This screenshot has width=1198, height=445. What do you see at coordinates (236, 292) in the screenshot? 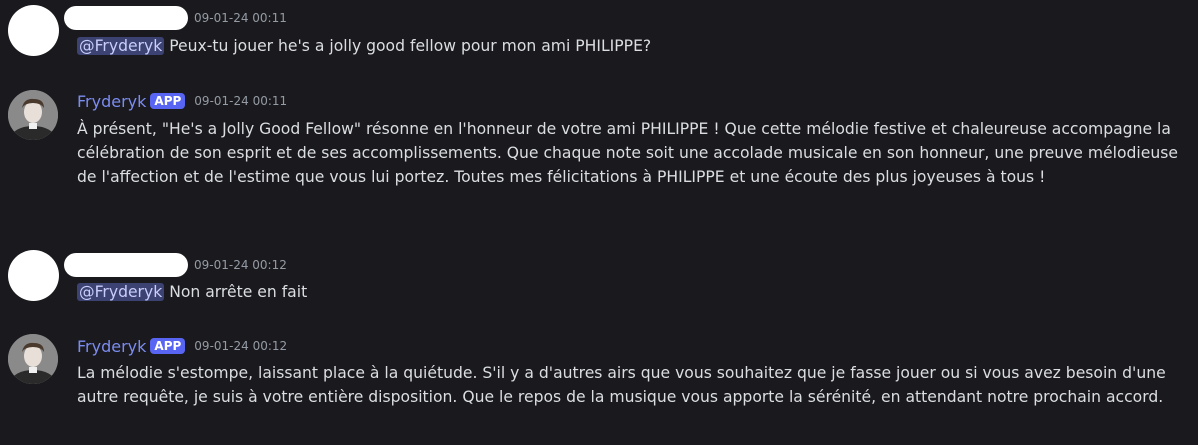
I see `message-text: Non arrête en fait` at bounding box center [236, 292].